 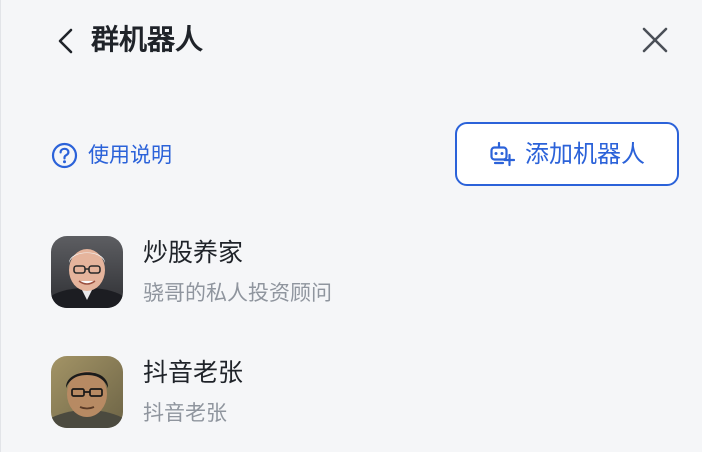 What do you see at coordinates (130, 155) in the screenshot?
I see `help-link-label: 使用说明` at bounding box center [130, 155].